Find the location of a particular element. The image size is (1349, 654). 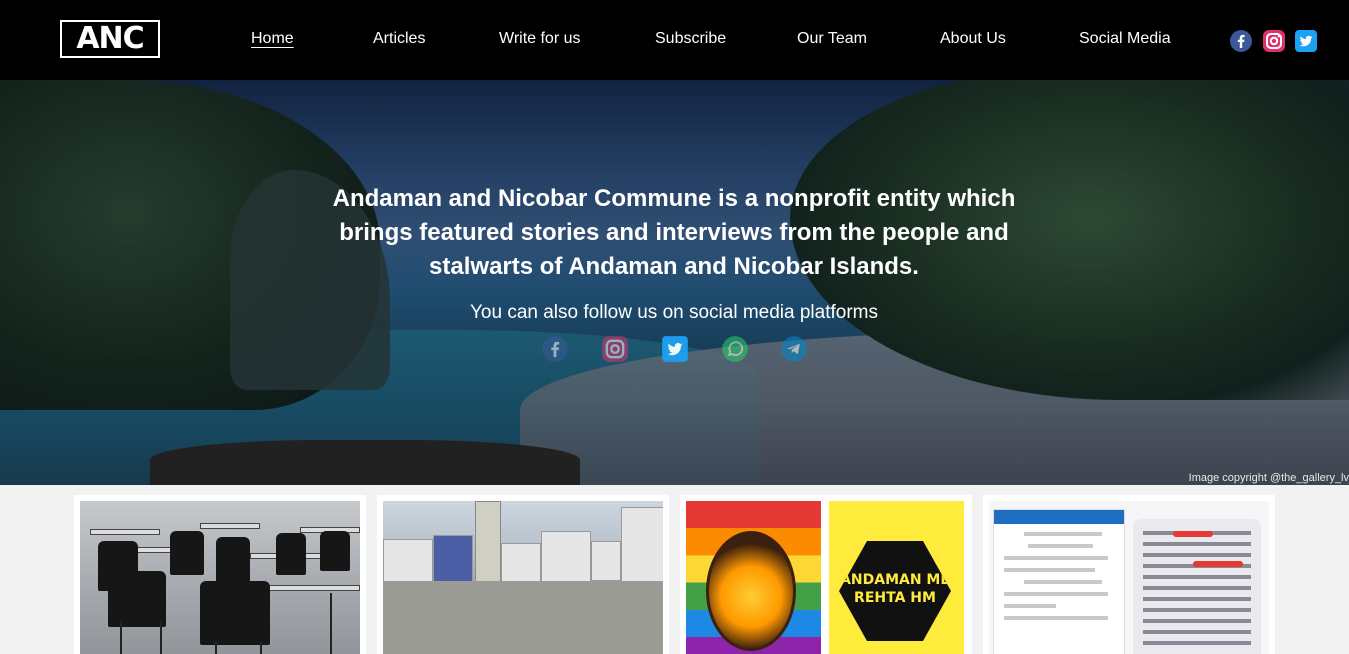

bill-details-panel is located at coordinates (1059, 581).